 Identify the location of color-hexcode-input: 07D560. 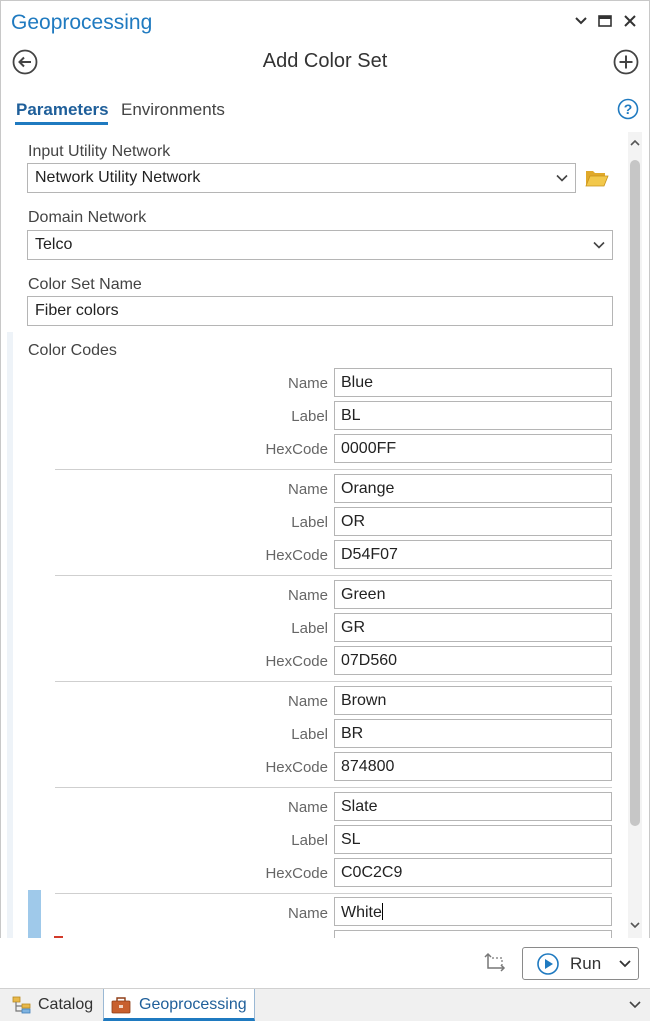
(473, 660).